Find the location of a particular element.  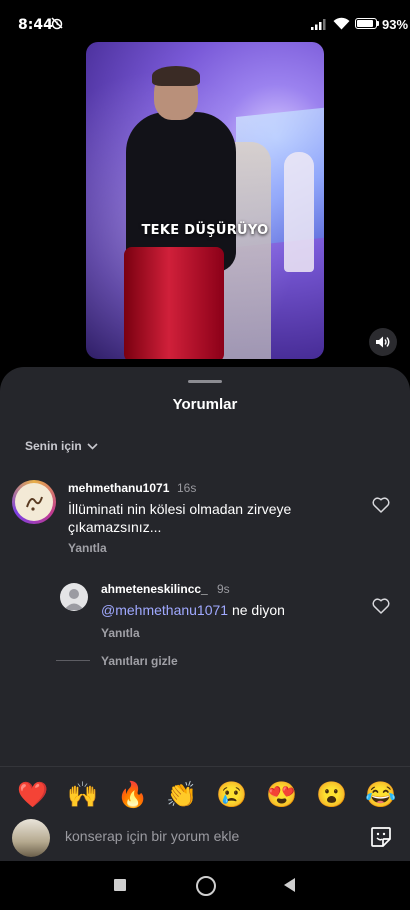

sticker-icon is located at coordinates (381, 837).